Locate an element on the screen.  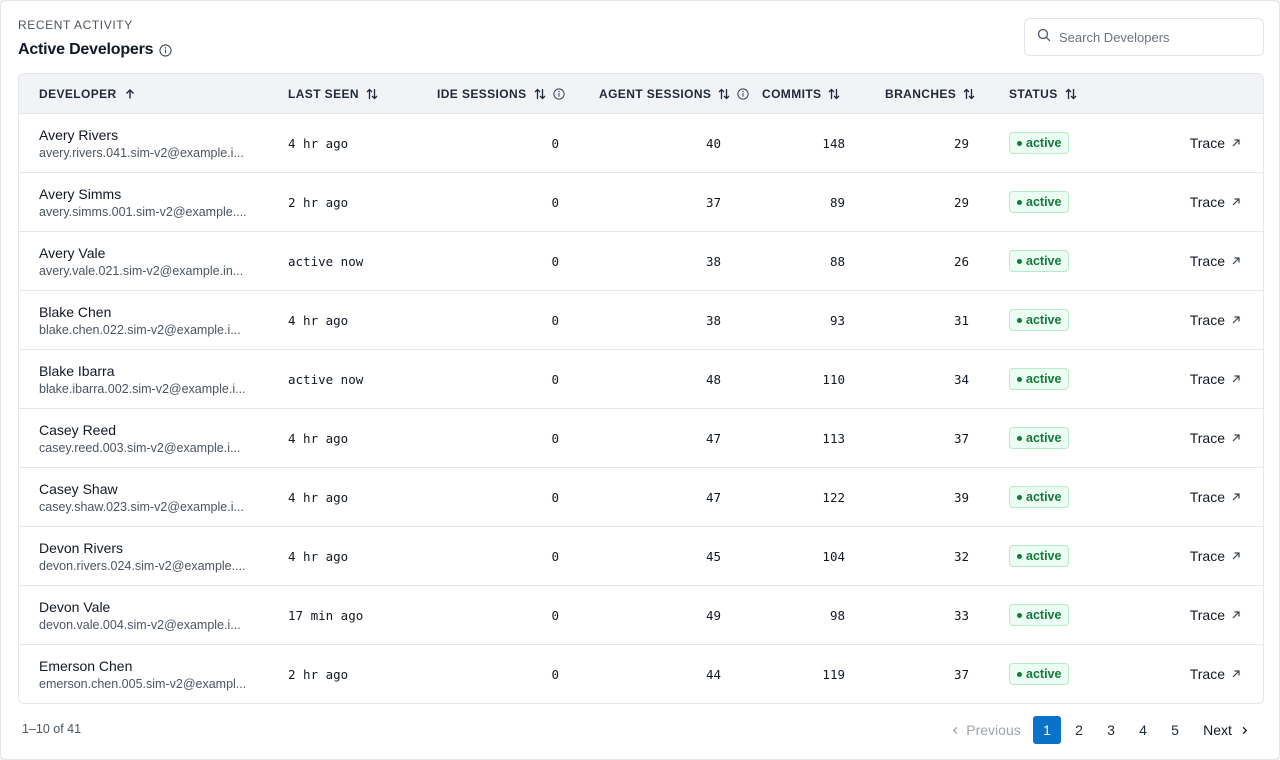
search-input is located at coordinates (1154, 37).